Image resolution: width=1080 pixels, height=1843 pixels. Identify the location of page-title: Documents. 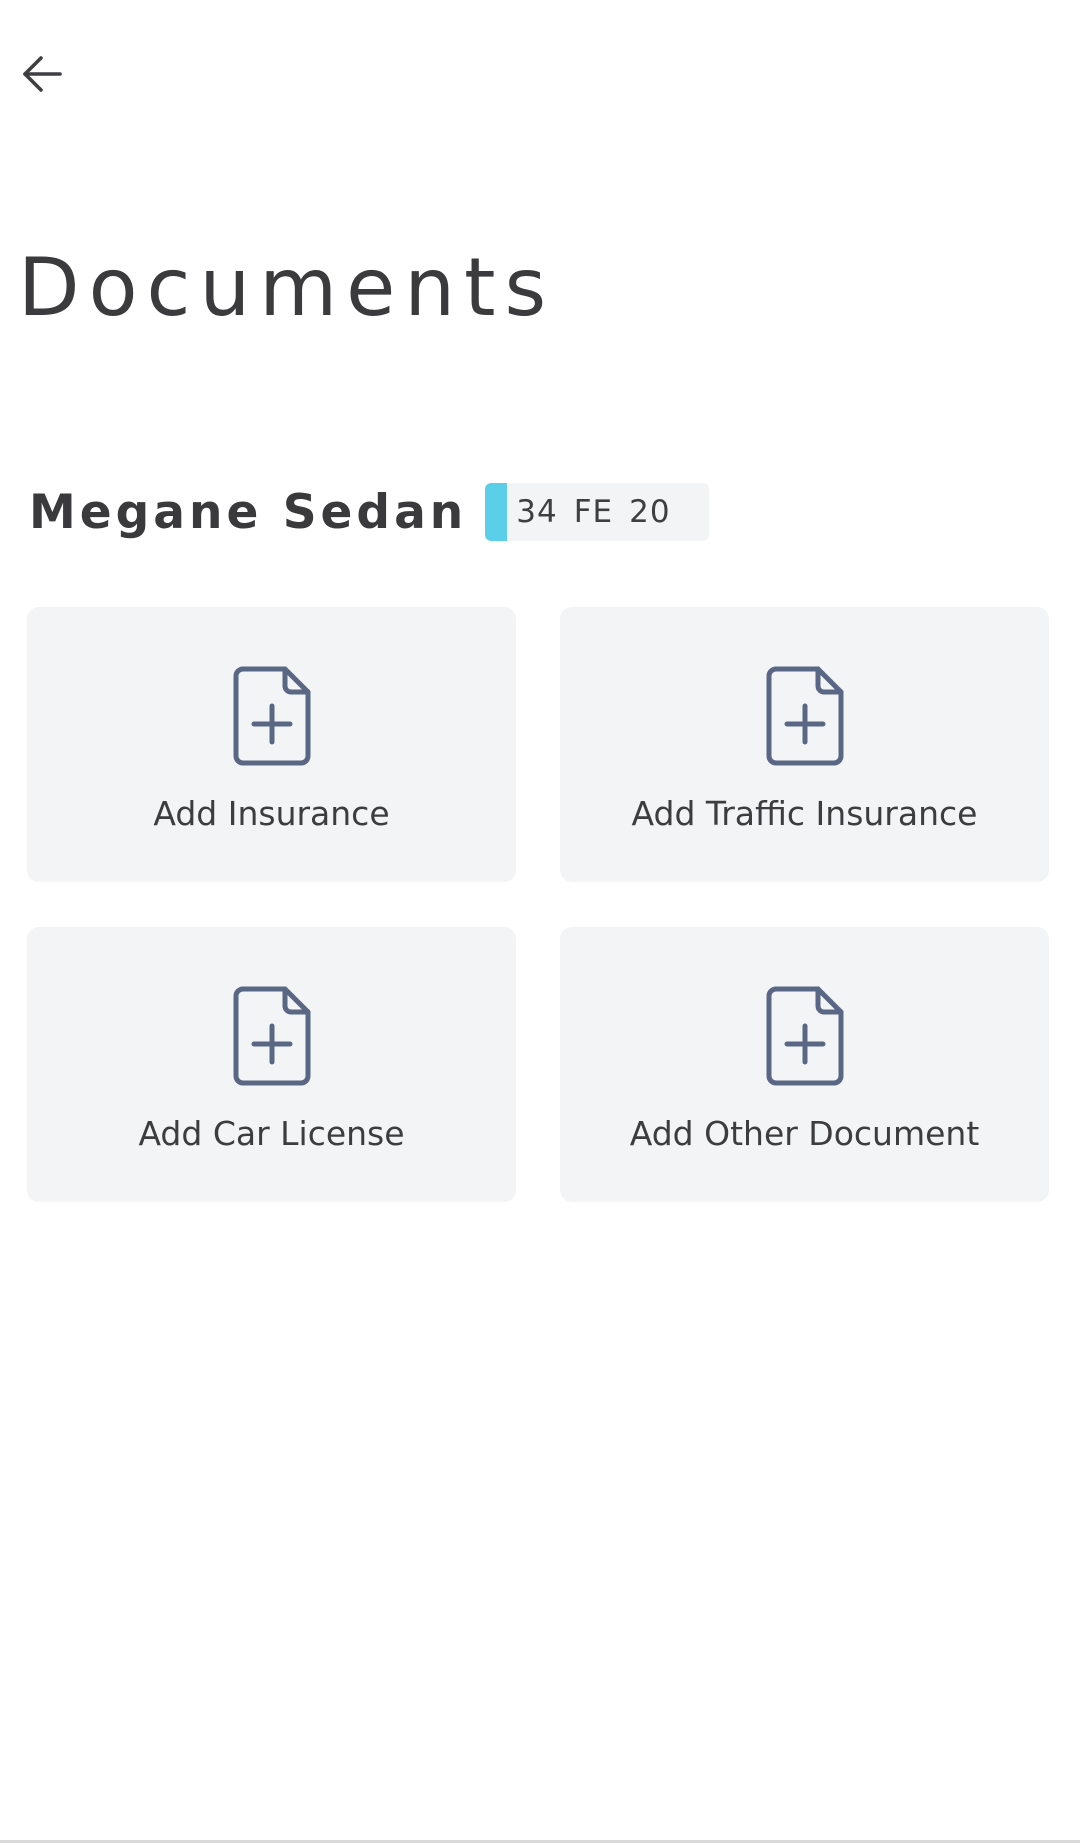
(287, 287).